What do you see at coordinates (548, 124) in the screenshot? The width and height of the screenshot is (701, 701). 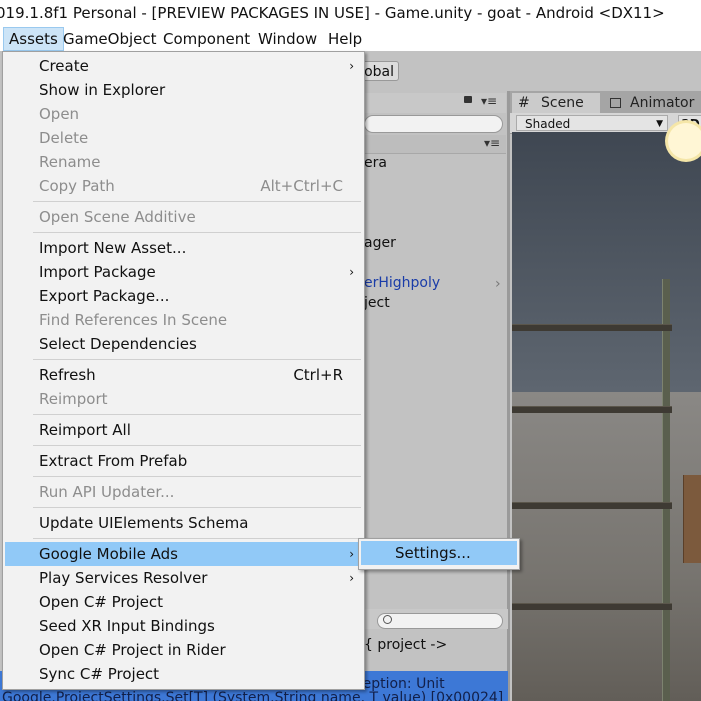 I see `shading-mode-label: Shaded` at bounding box center [548, 124].